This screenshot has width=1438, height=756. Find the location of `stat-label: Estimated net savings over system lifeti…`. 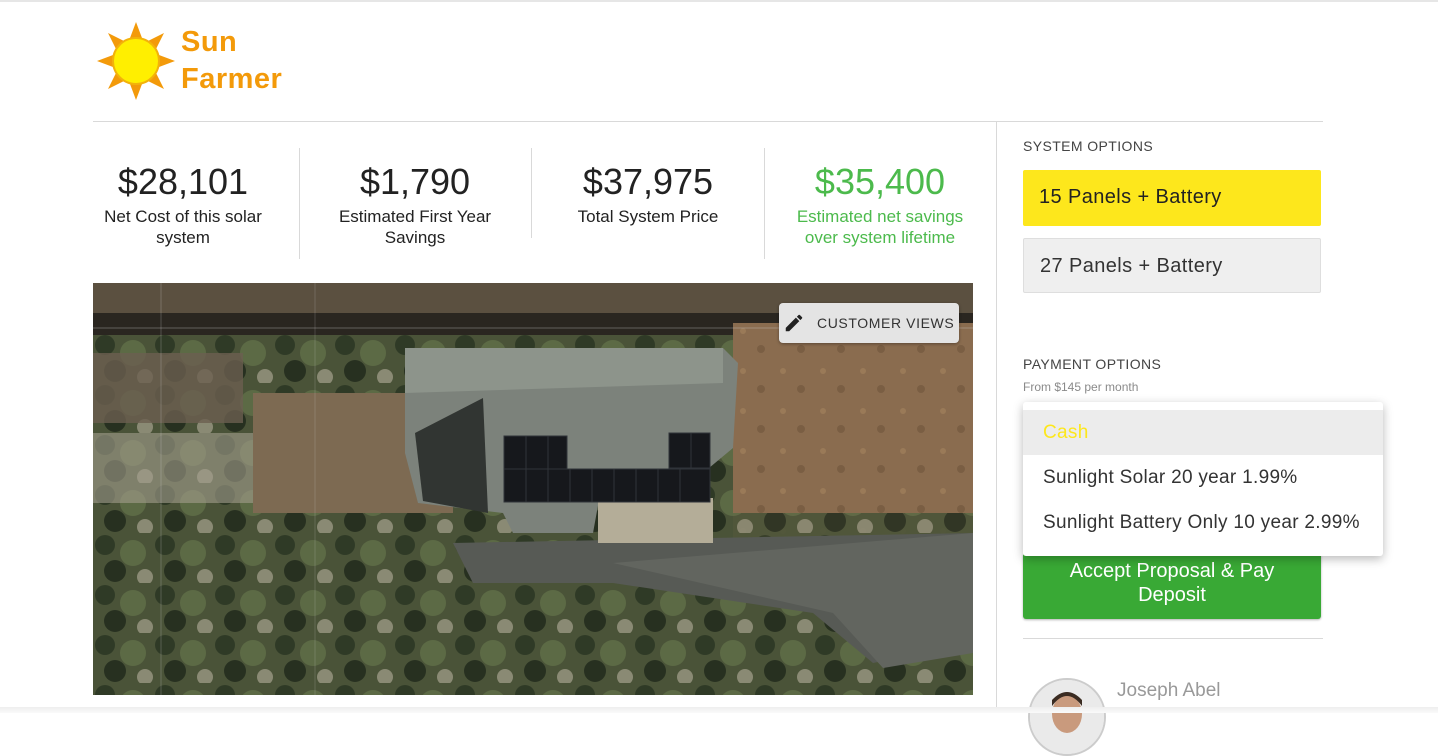

stat-label: Estimated net savings over system lifeti… is located at coordinates (880, 227).